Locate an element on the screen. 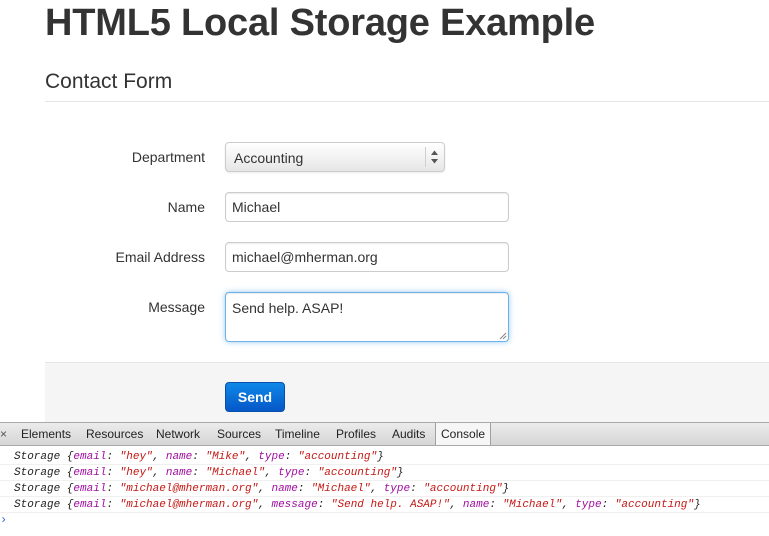 This screenshot has height=536, width=769. form-legend: Contact Form is located at coordinates (109, 81).